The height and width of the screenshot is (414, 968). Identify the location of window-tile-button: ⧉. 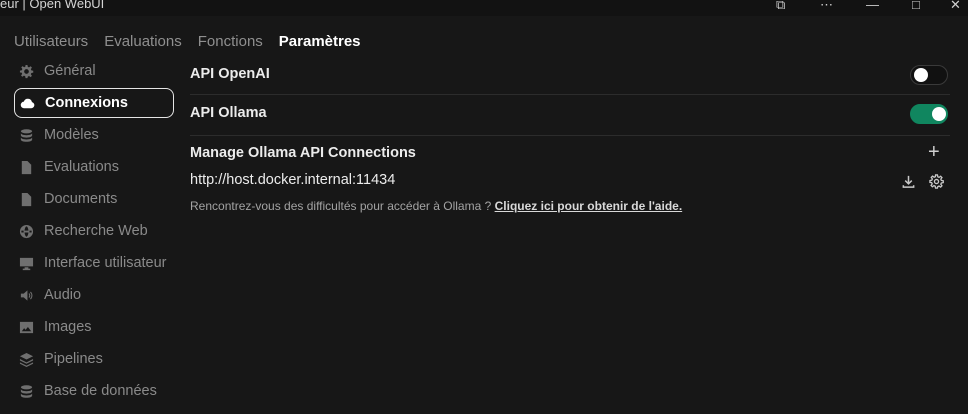
(780, 6).